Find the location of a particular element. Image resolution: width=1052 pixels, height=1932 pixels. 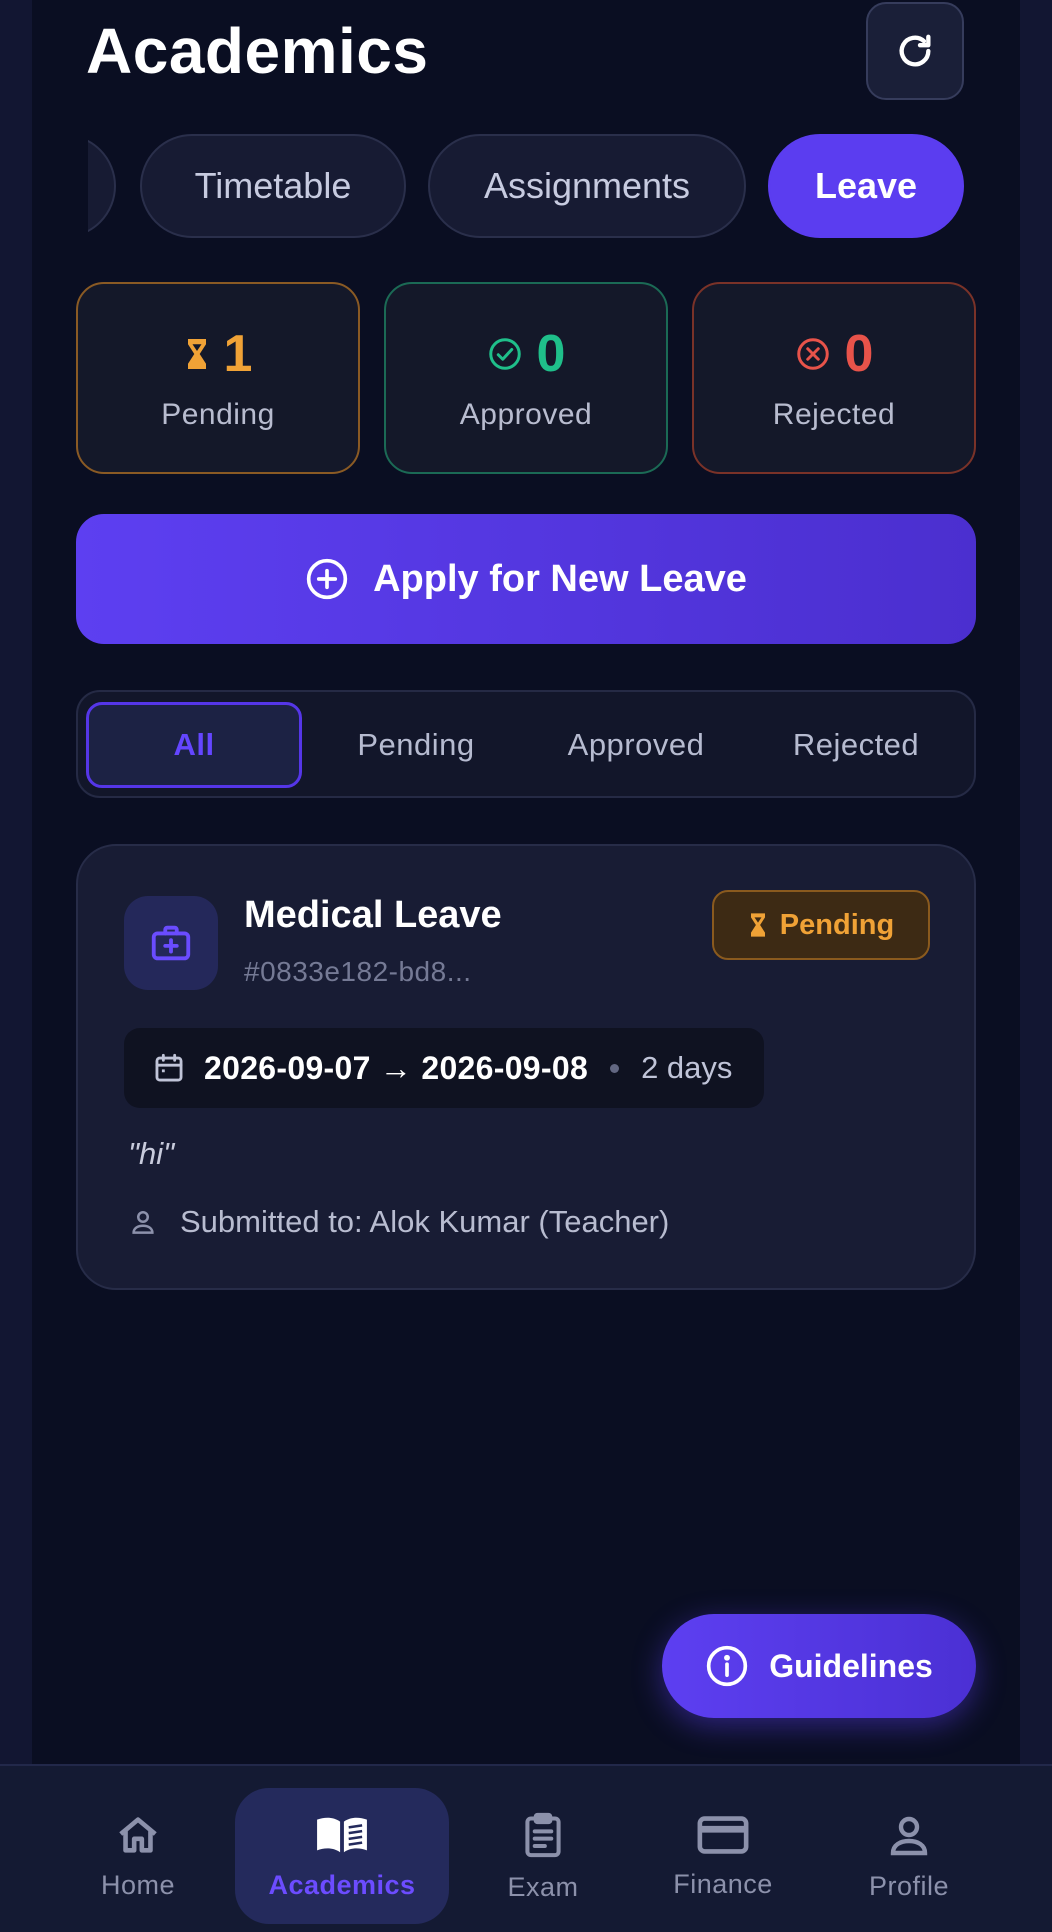

medical-kit-icon is located at coordinates (171, 943).